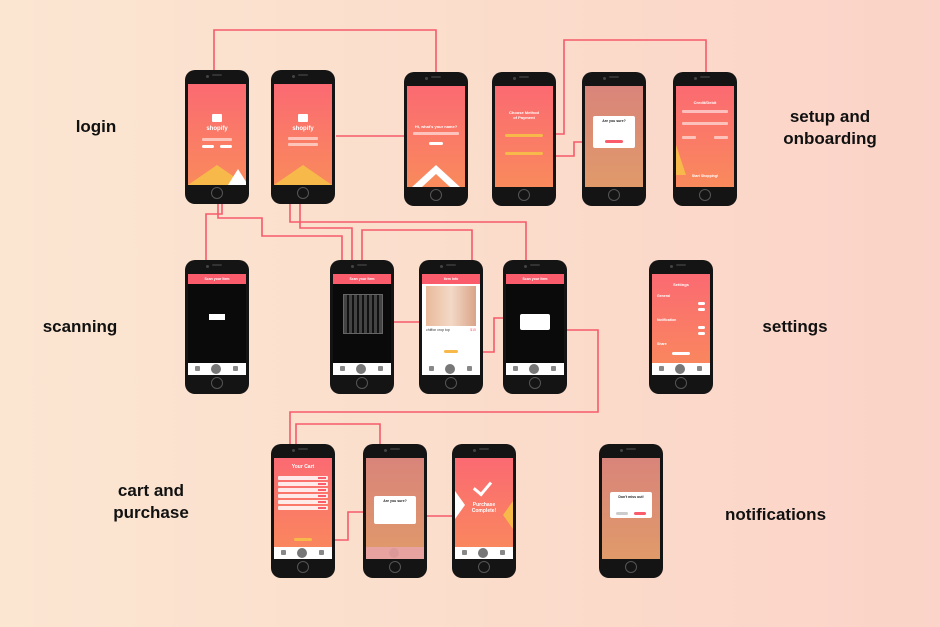 The height and width of the screenshot is (627, 940). What do you see at coordinates (151, 502) in the screenshot?
I see `row-label-cart: cart and purchase` at bounding box center [151, 502].